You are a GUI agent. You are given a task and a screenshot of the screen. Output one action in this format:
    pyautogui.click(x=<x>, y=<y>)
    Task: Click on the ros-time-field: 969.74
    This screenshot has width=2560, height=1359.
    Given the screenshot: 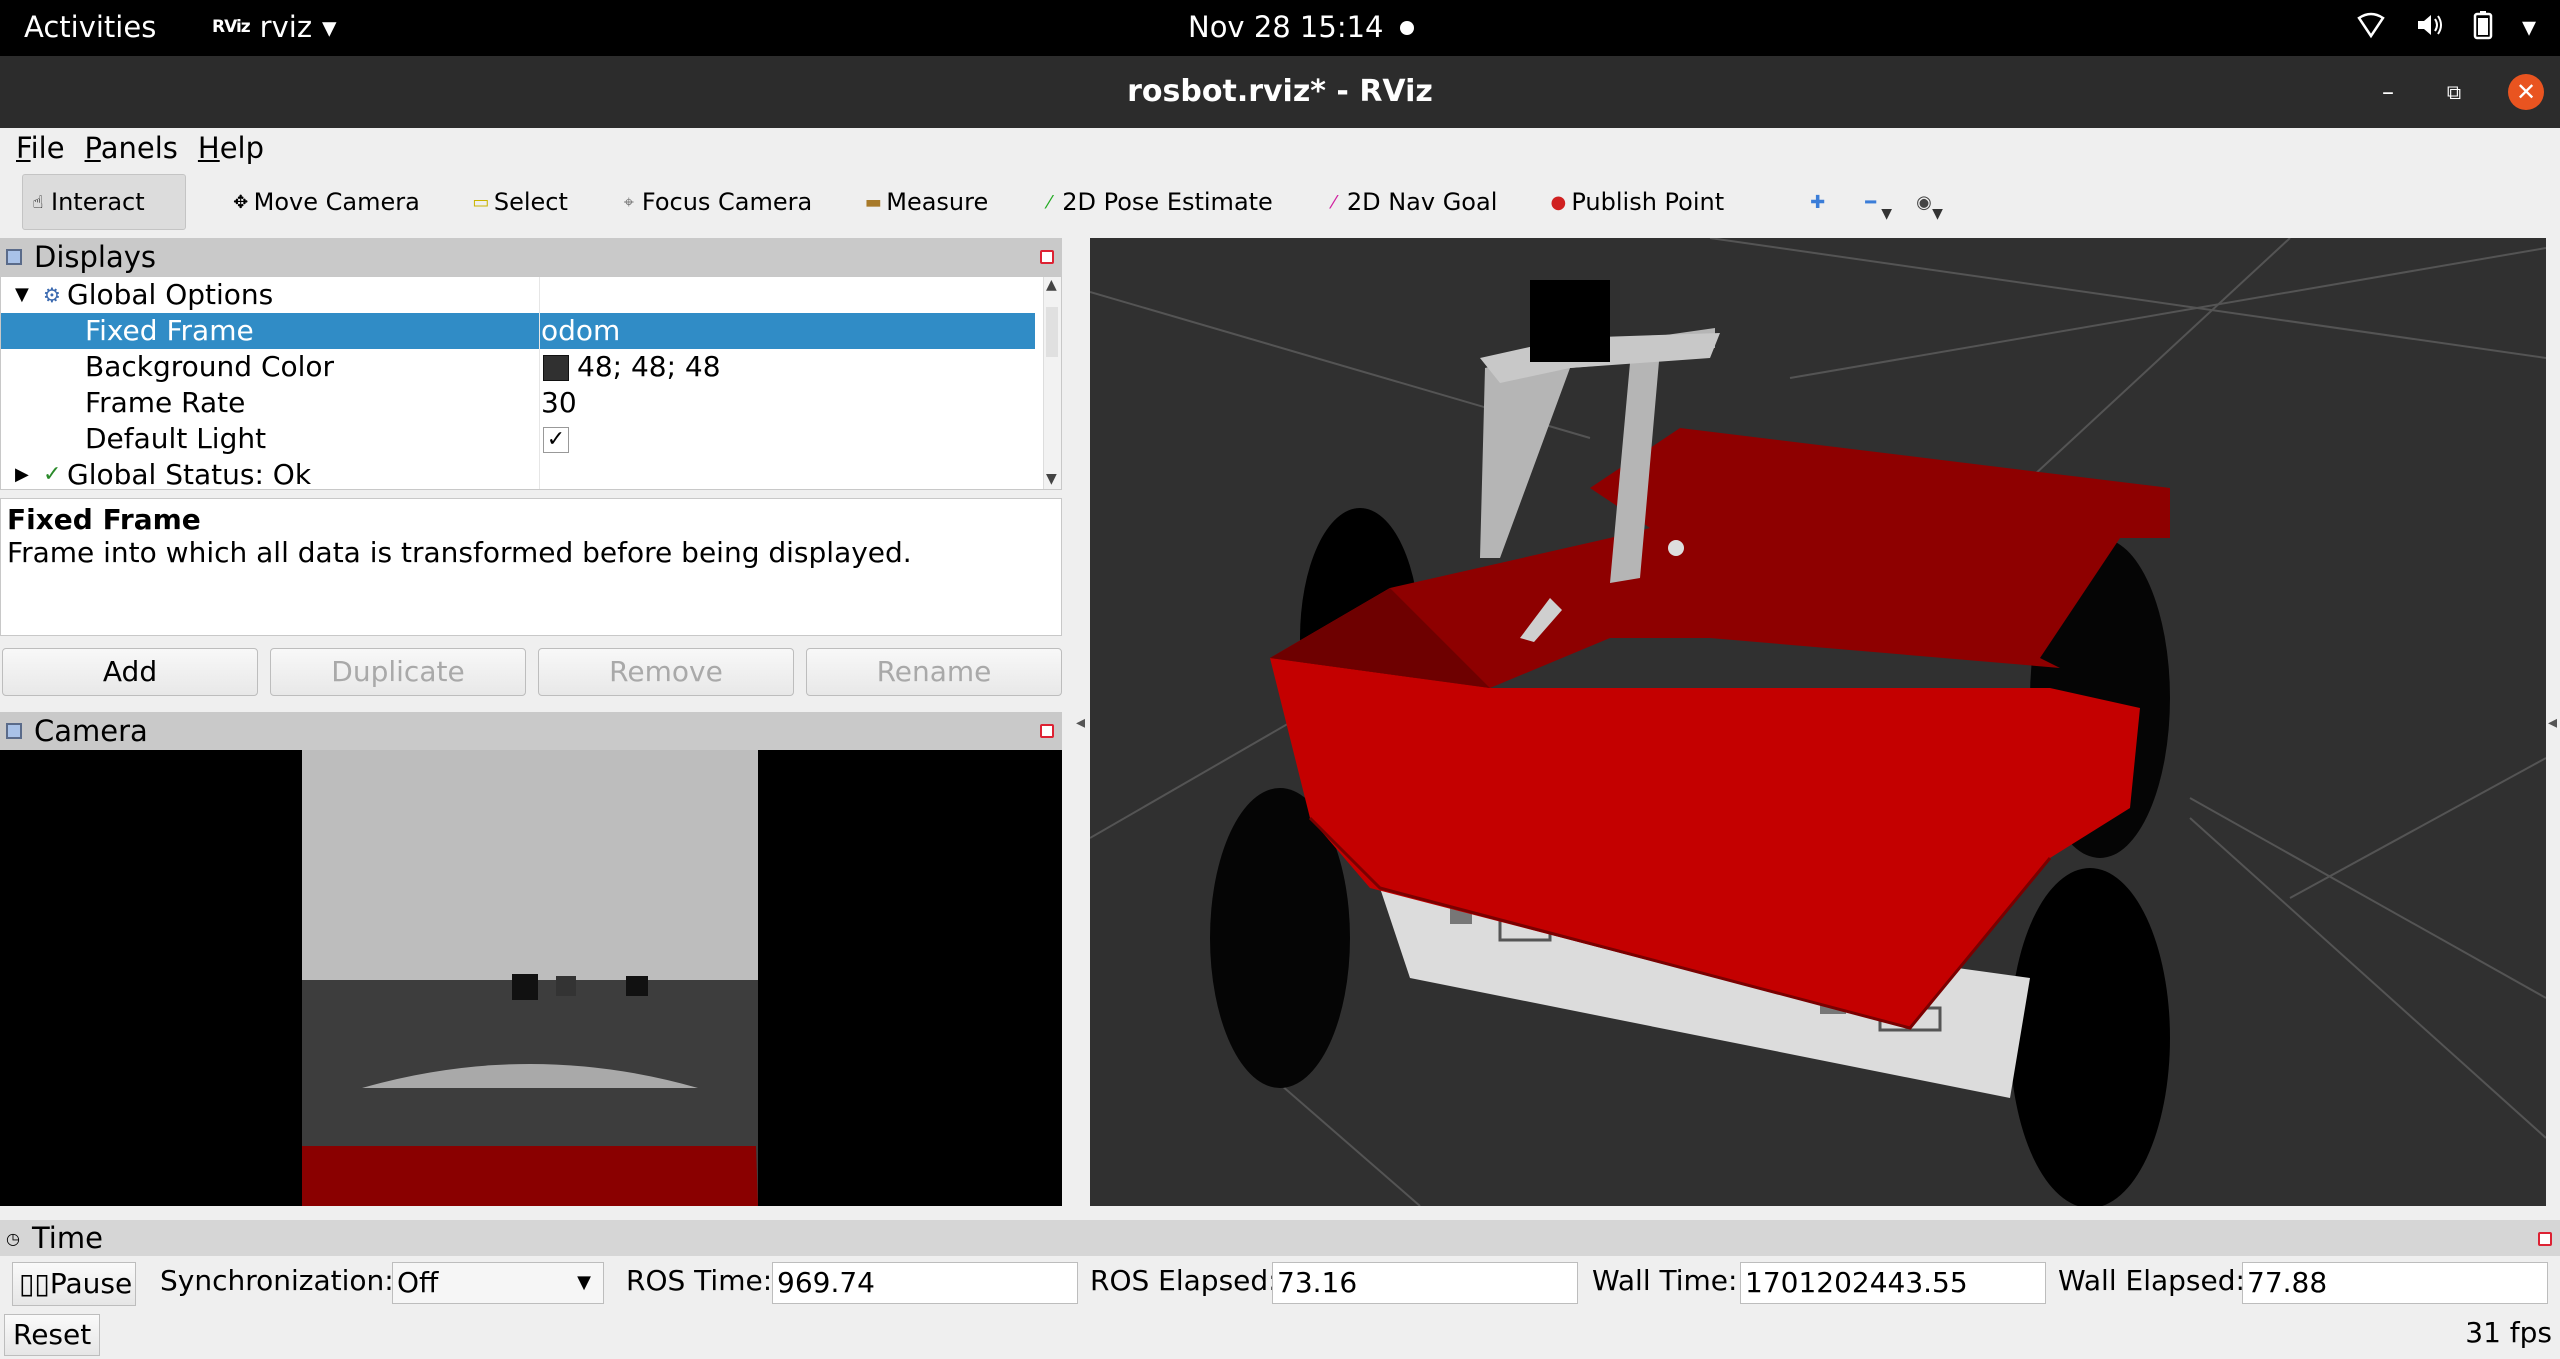 What is the action you would take?
    pyautogui.click(x=925, y=1283)
    